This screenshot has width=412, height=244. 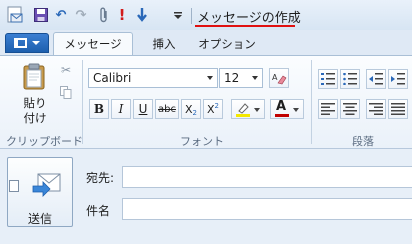 What do you see at coordinates (41, 15) in the screenshot?
I see `save-icon` at bounding box center [41, 15].